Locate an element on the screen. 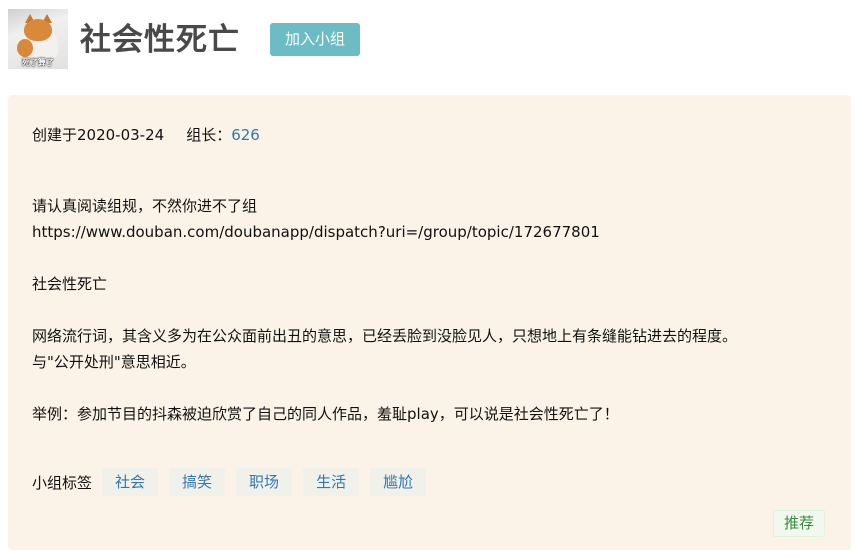 This screenshot has width=860, height=557. intro-line: 与"公开处刑"意思相近。 is located at coordinates (114, 362).